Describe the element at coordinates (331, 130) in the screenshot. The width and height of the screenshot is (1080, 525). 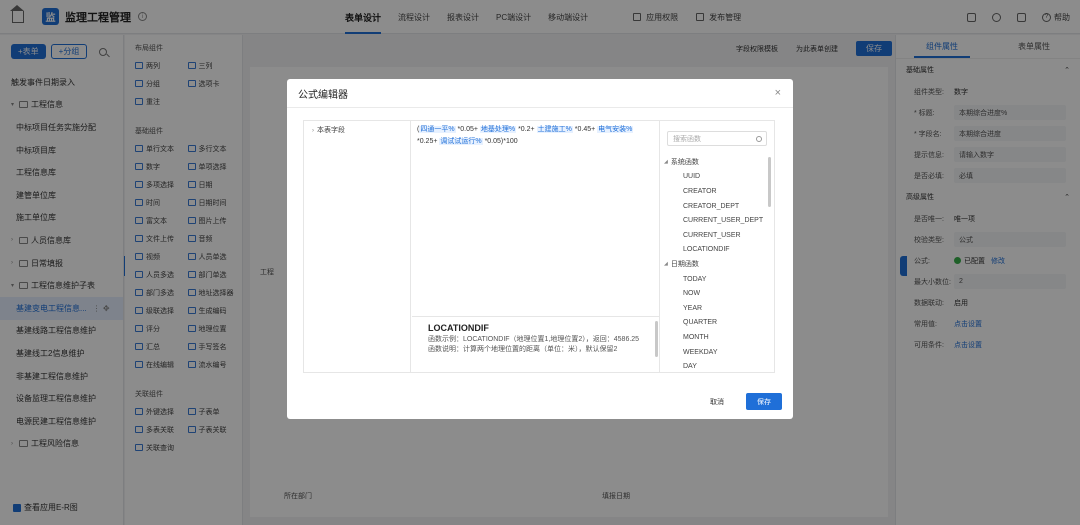
I see `field-tree-root-label: 本表字段` at that location.